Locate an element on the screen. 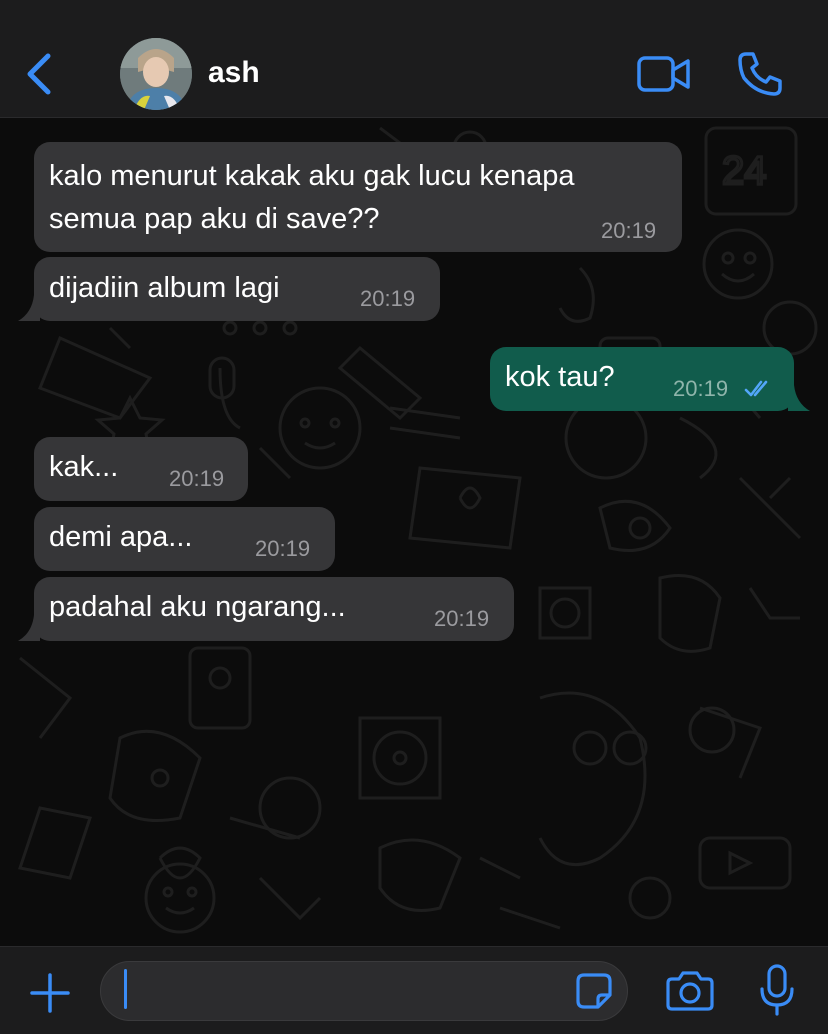  chevron-left-icon is located at coordinates (39, 74).